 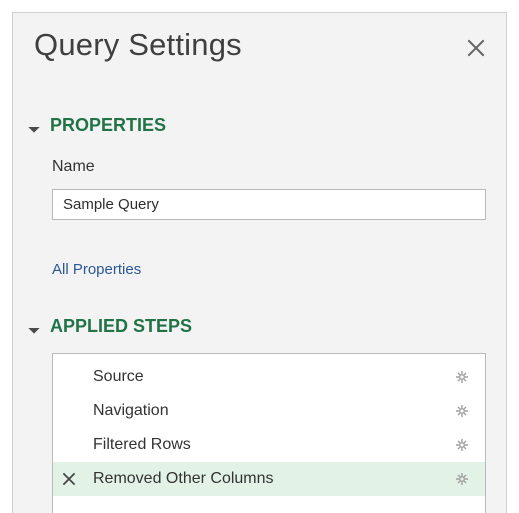 I want to click on applied-step-filtered-rows: Filtered Rows, so click(x=269, y=445).